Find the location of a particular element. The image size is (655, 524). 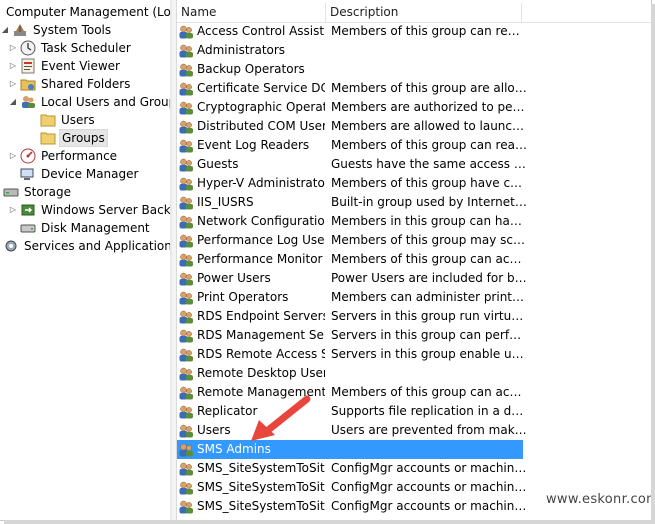

tree-label: Windows Server Backup is located at coordinates (105, 210).